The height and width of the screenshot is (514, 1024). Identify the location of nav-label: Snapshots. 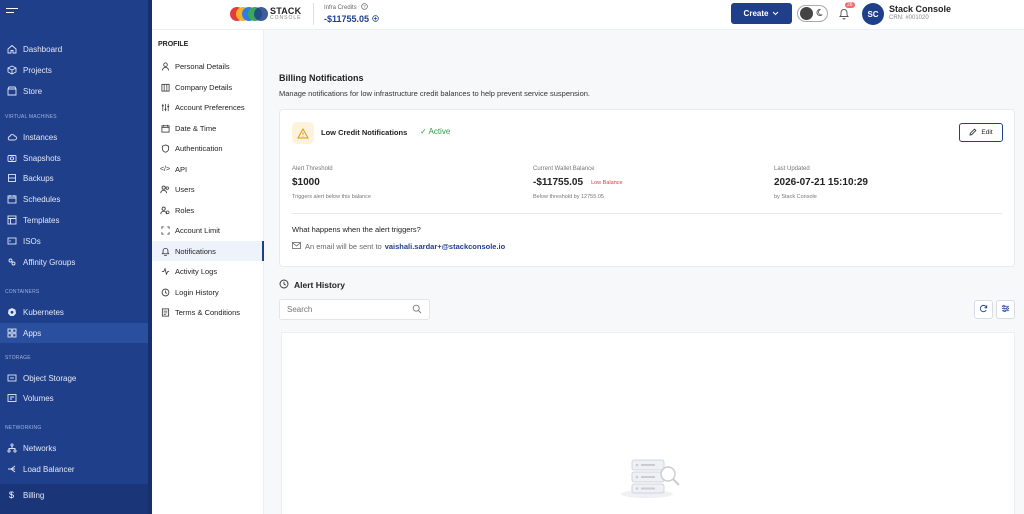
(42, 158).